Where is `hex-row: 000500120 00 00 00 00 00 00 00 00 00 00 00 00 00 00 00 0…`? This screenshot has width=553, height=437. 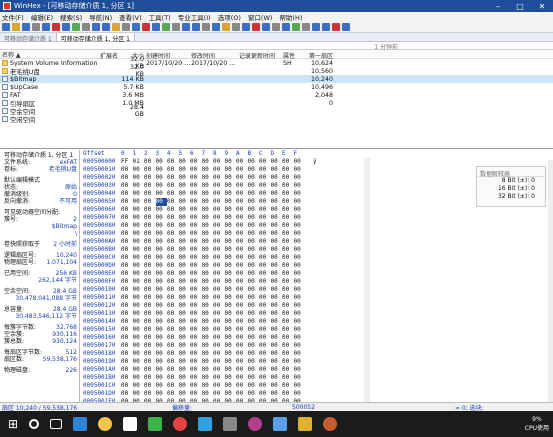 hex-row: 000500120 00 00 00 00 00 00 00 00 00 00 00 00 00 00 00 0… is located at coordinates (225, 306).